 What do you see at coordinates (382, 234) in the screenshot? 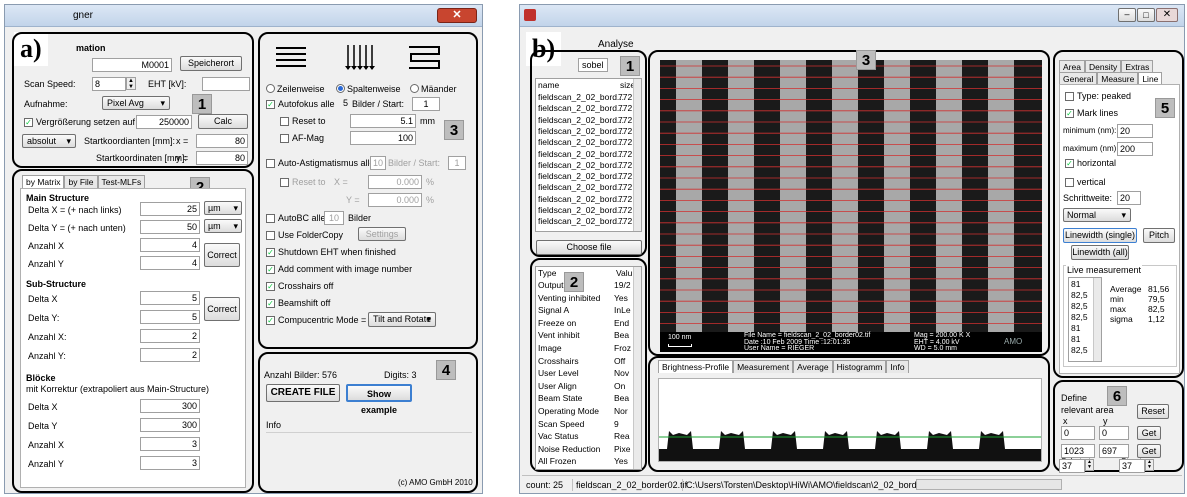
I see `settings-button: Settings` at bounding box center [382, 234].